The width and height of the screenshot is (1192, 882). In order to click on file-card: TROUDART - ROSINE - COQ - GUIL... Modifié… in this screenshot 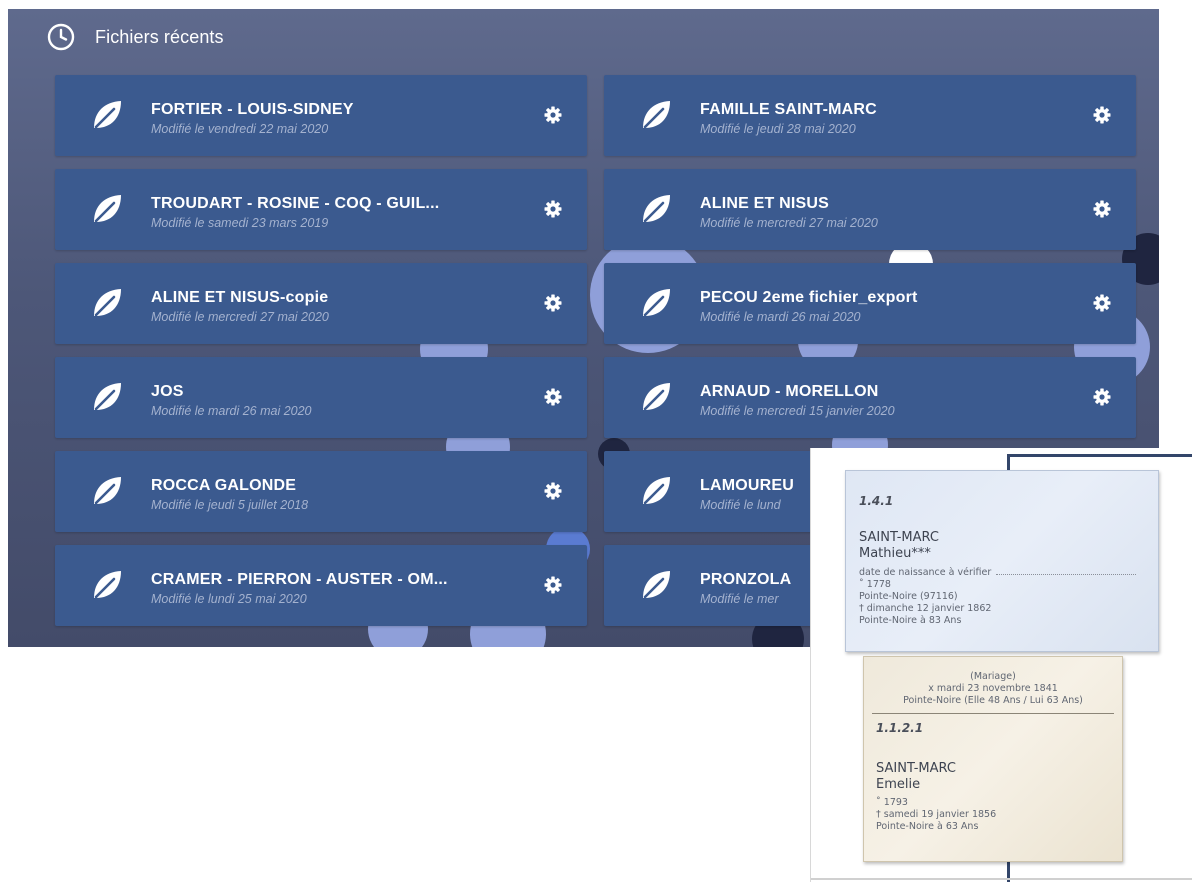, I will do `click(321, 209)`.